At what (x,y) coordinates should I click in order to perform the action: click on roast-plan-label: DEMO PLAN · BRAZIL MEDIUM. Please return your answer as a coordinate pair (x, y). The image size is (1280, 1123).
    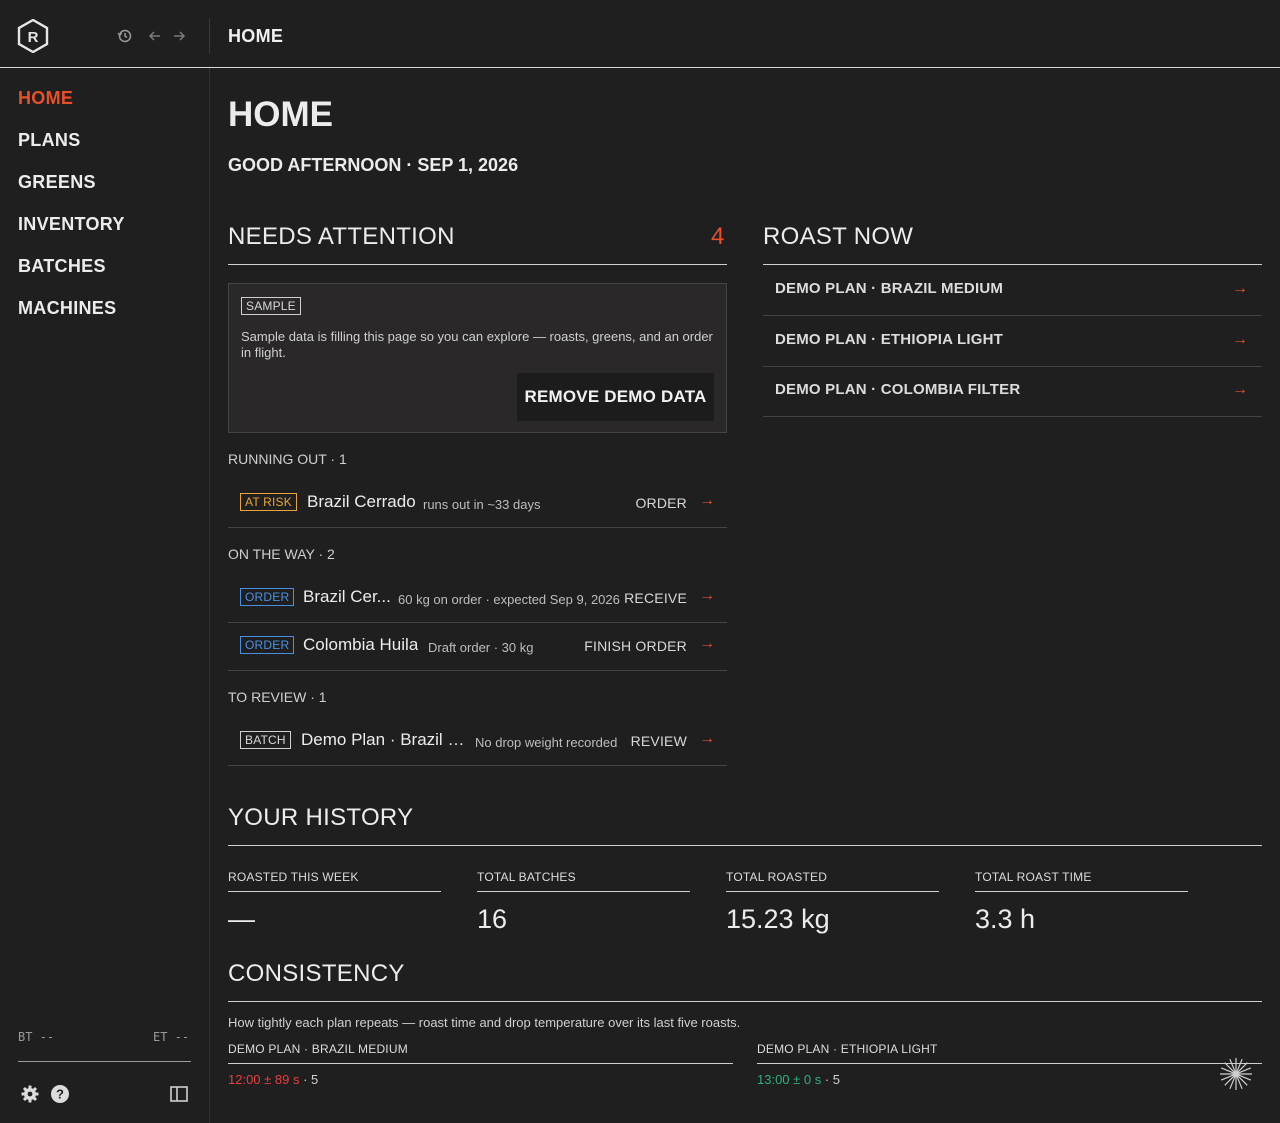
    Looking at the image, I should click on (889, 288).